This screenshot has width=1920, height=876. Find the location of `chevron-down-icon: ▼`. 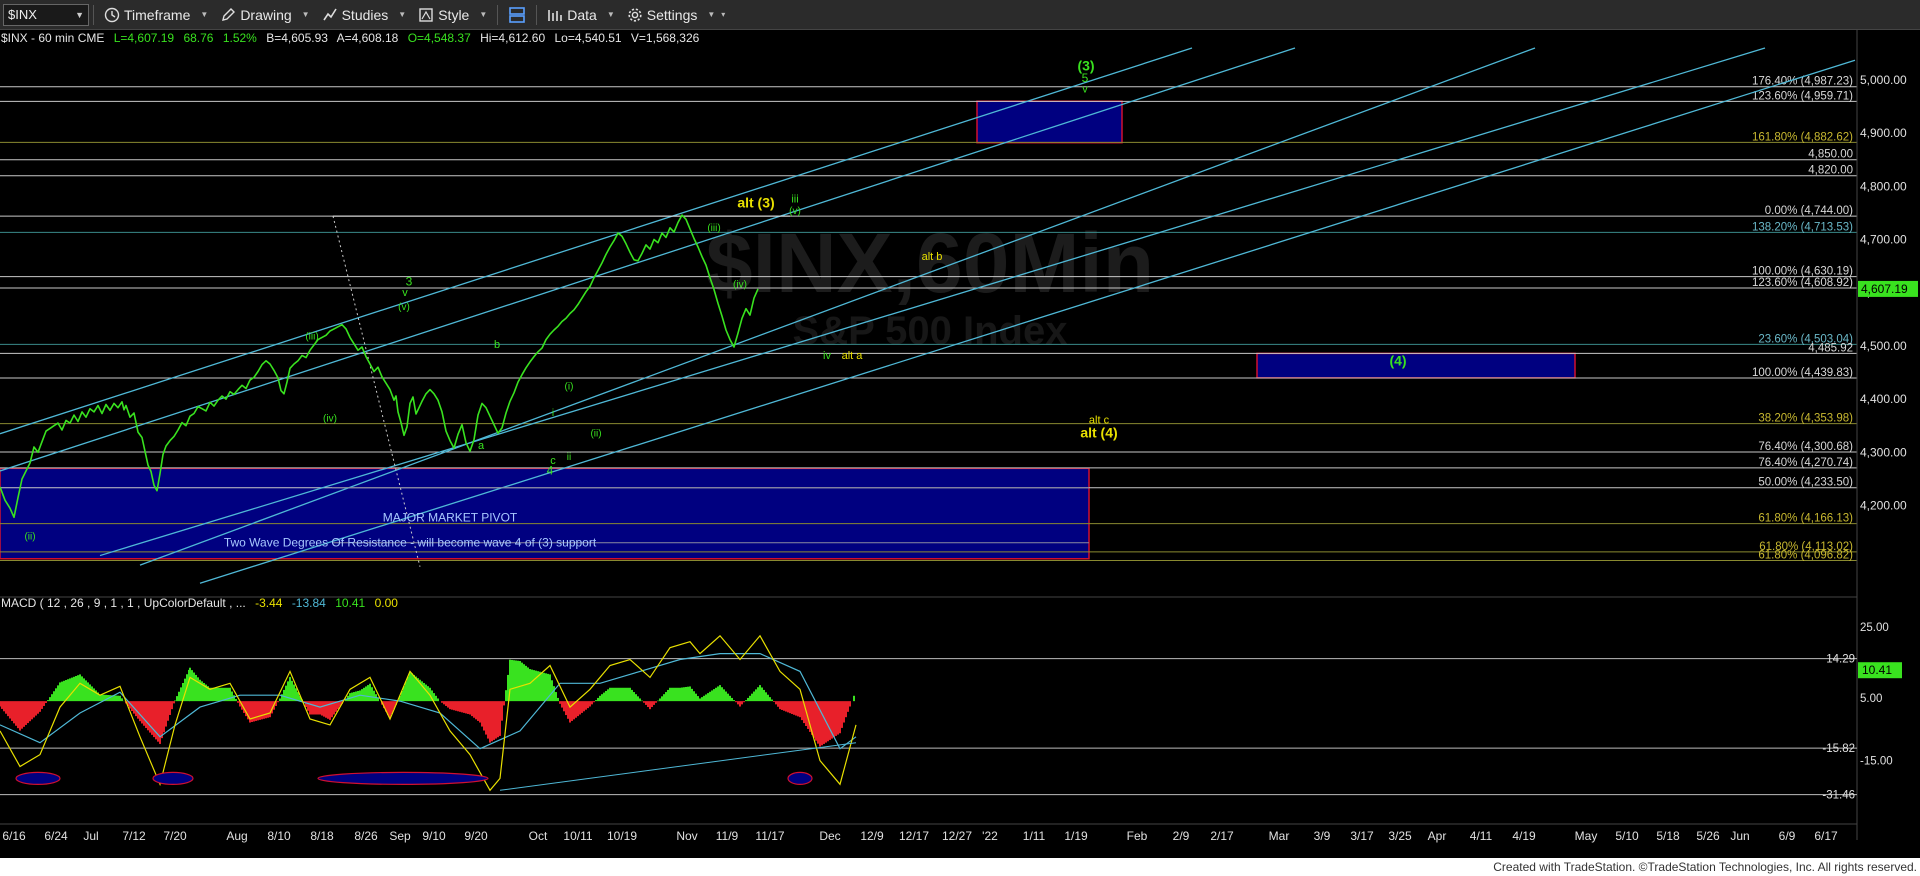

chevron-down-icon: ▼ is located at coordinates (79, 14).